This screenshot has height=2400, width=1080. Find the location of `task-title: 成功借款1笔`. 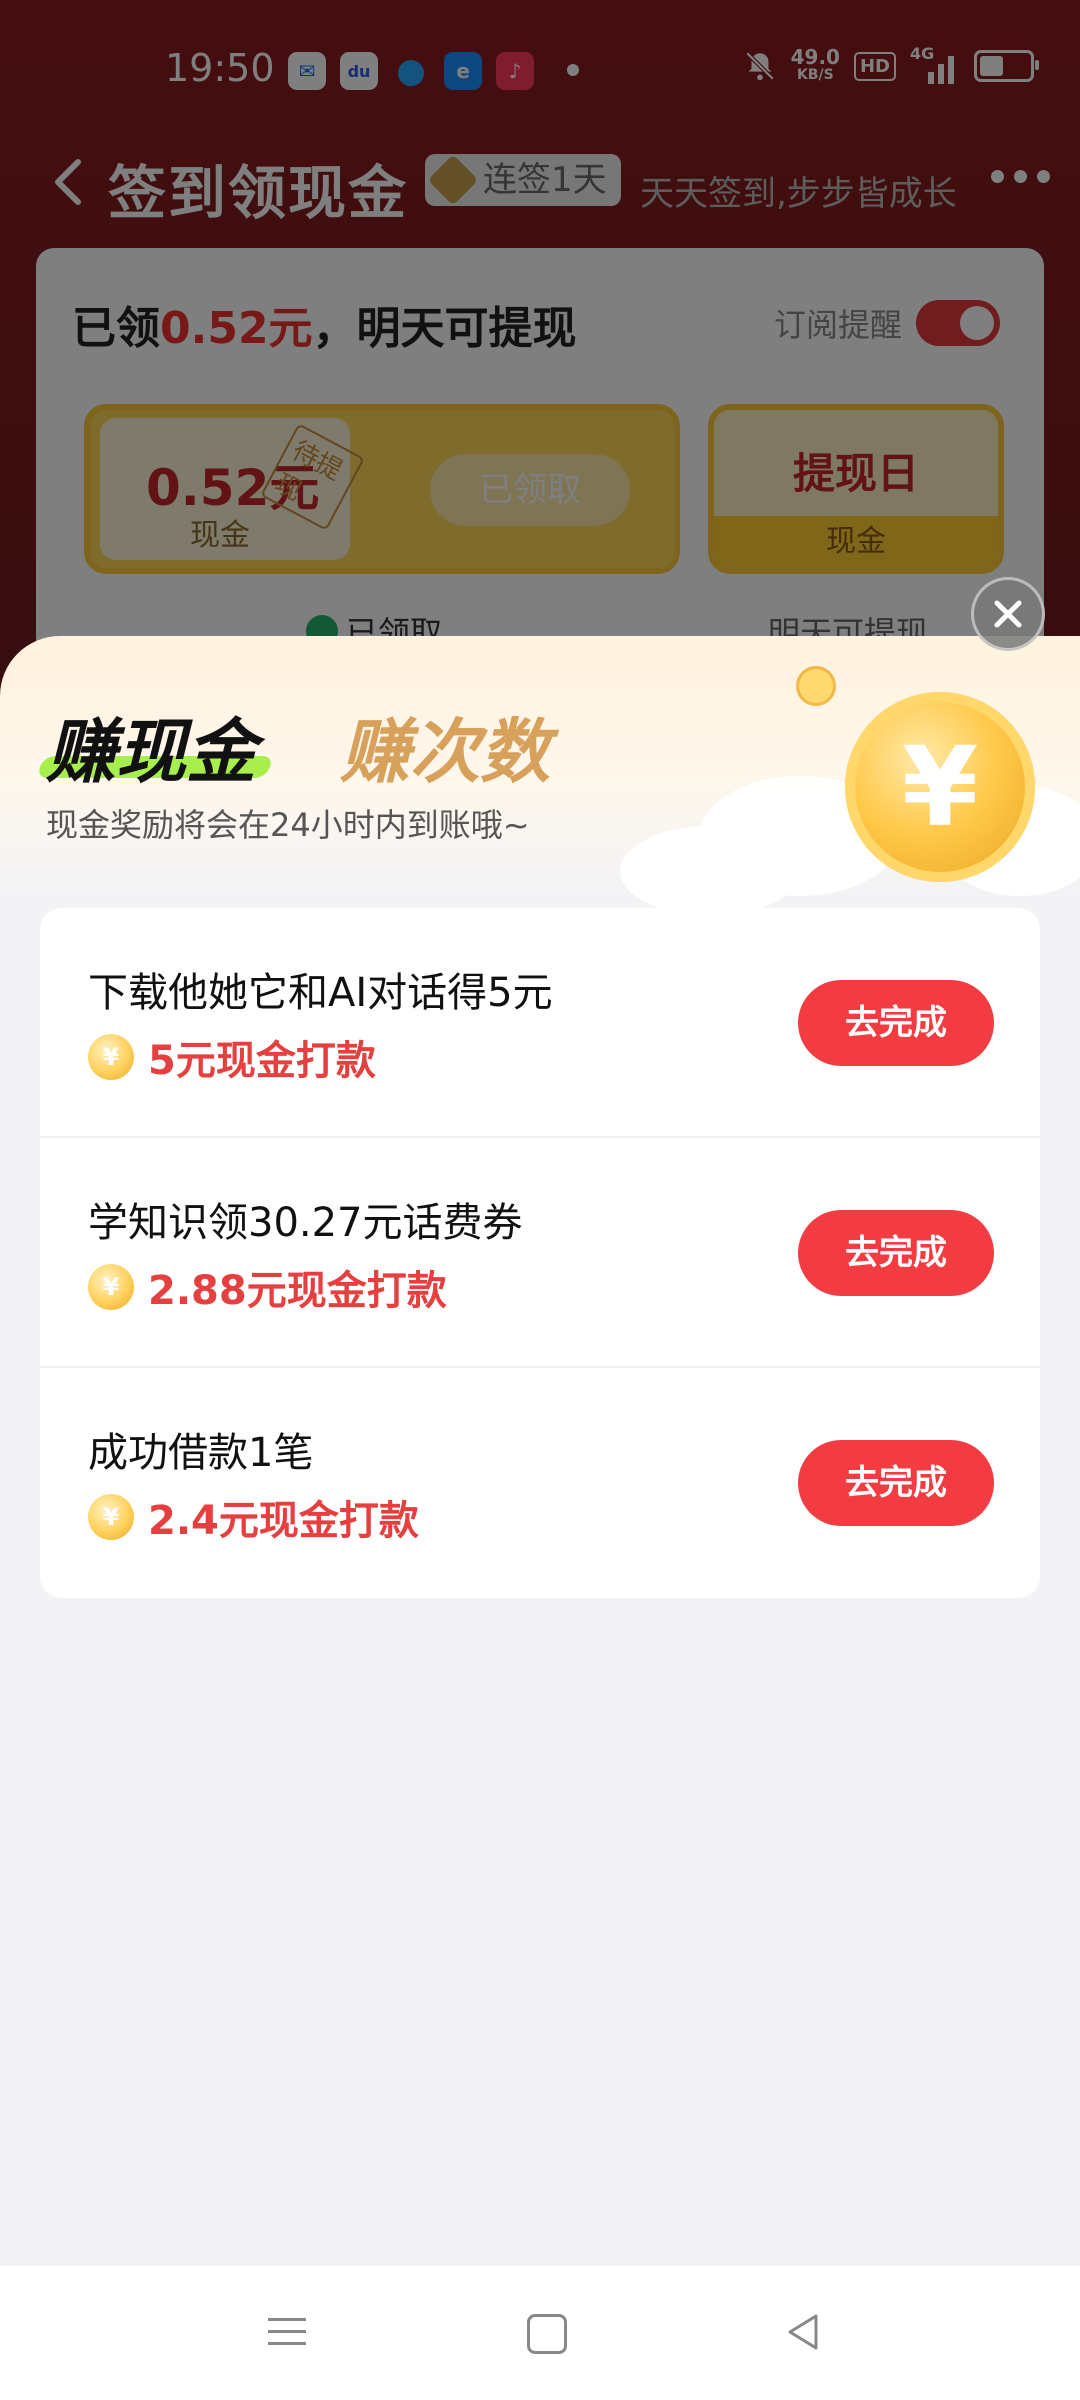

task-title: 成功借款1笔 is located at coordinates (201, 1453).